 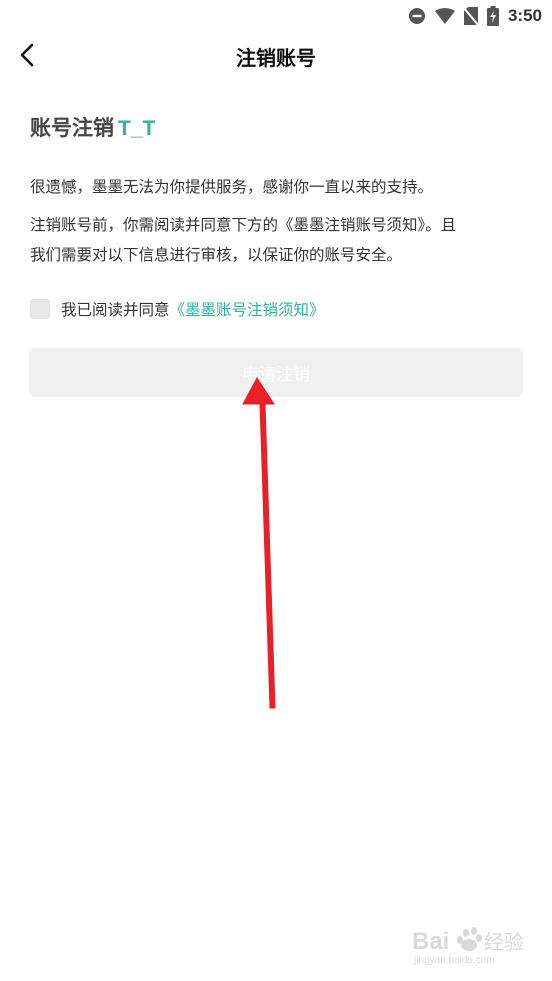 I want to click on watermark: Bai 经验 jingyan.baidu.com, so click(x=476, y=943).